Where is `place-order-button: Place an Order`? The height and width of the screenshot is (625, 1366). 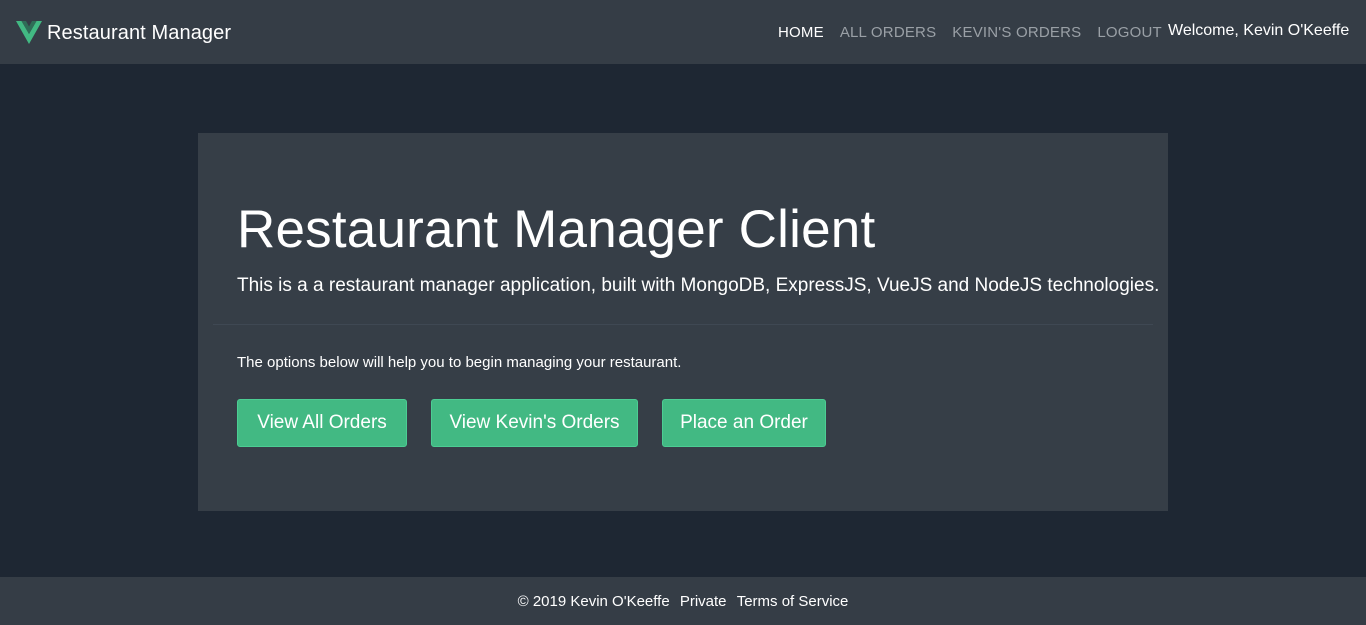
place-order-button: Place an Order is located at coordinates (744, 423).